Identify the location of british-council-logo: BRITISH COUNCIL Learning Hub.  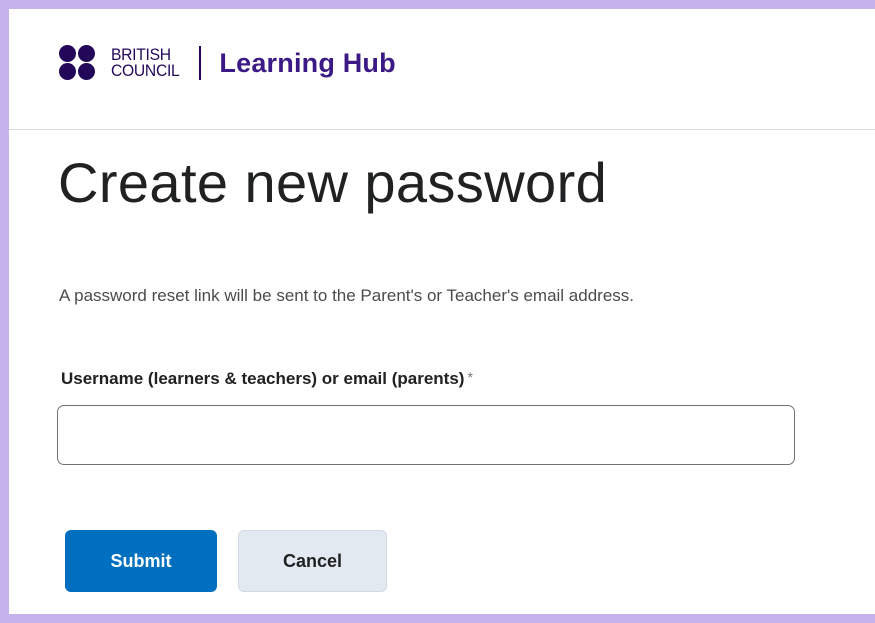
(227, 63).